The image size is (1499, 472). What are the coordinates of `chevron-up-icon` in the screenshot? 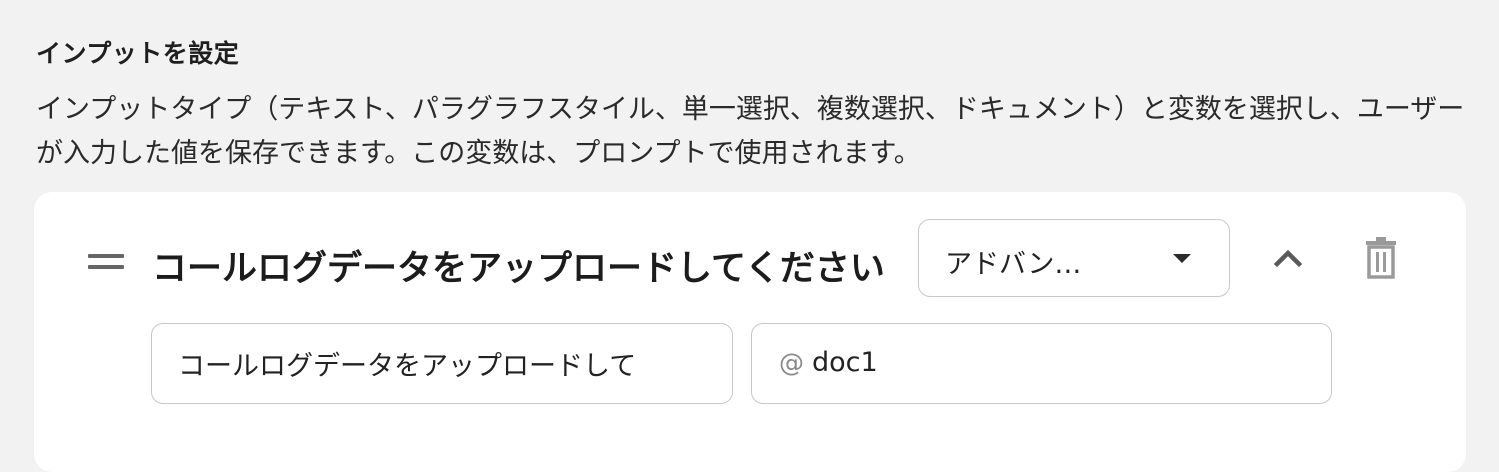 It's located at (1288, 258).